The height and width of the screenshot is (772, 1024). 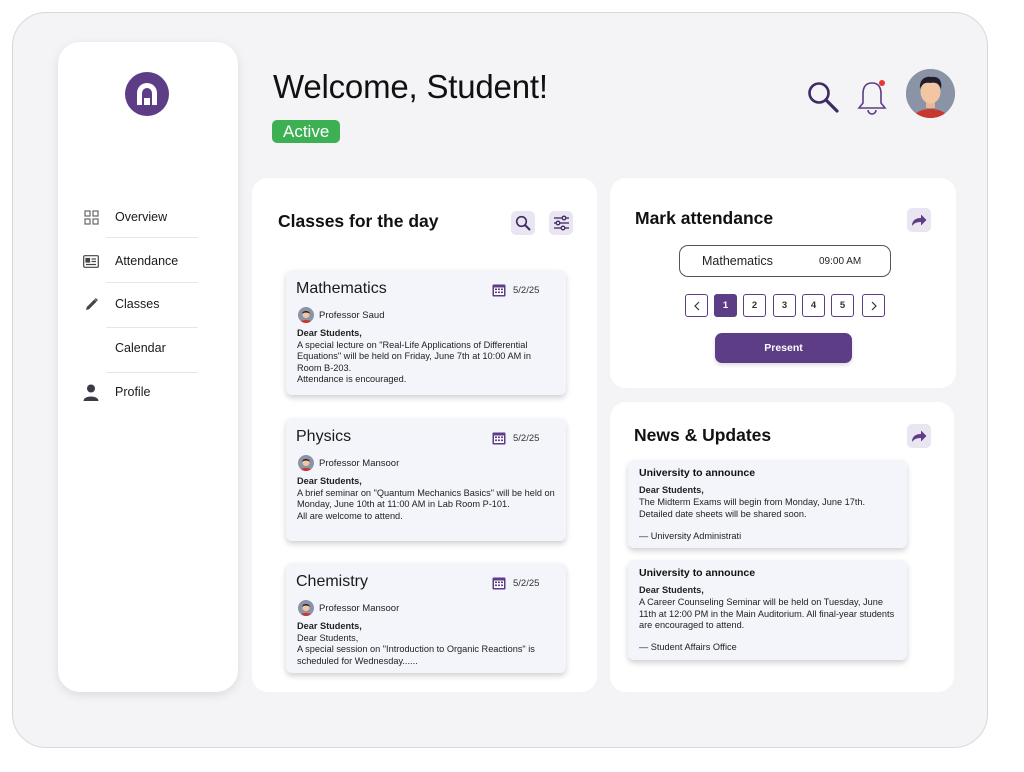 What do you see at coordinates (352, 315) in the screenshot?
I see `professor-name: Professor Saud` at bounding box center [352, 315].